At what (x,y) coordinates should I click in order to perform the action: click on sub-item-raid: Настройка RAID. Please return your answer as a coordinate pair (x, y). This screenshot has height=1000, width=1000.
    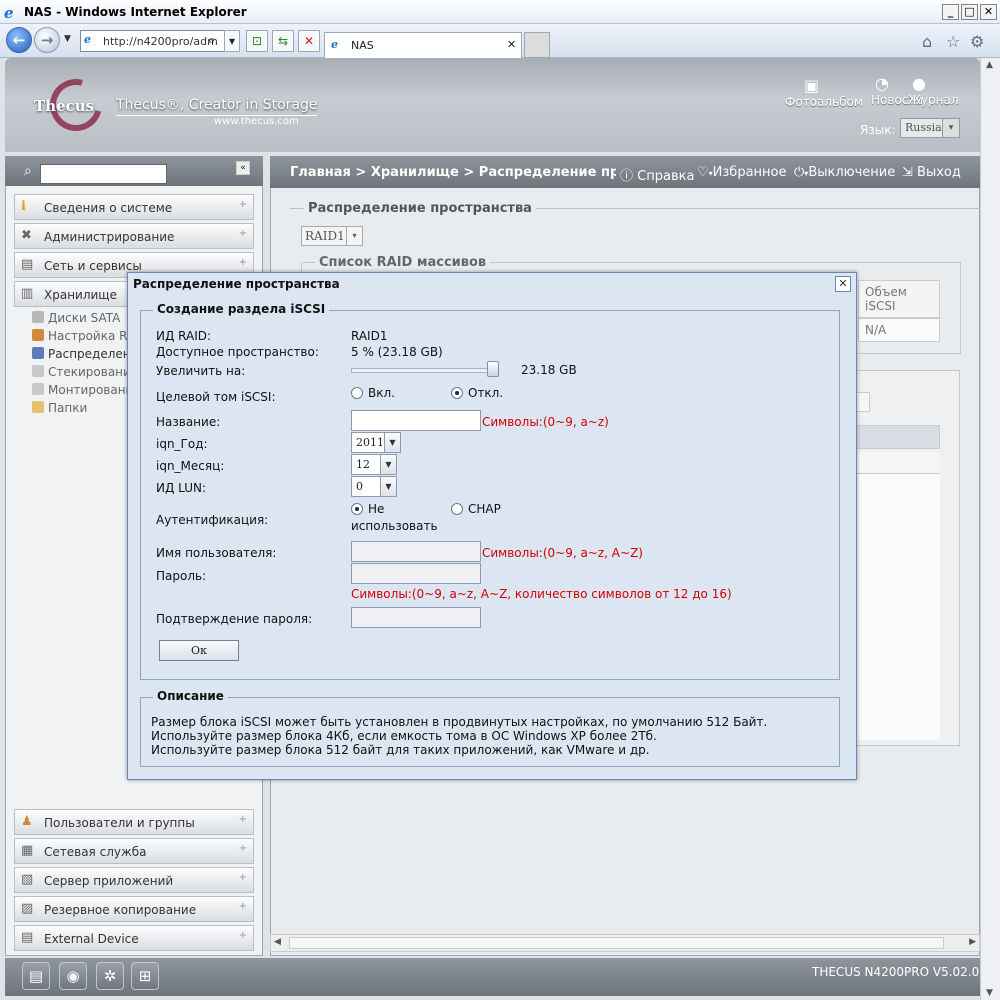
    Looking at the image, I should click on (89, 336).